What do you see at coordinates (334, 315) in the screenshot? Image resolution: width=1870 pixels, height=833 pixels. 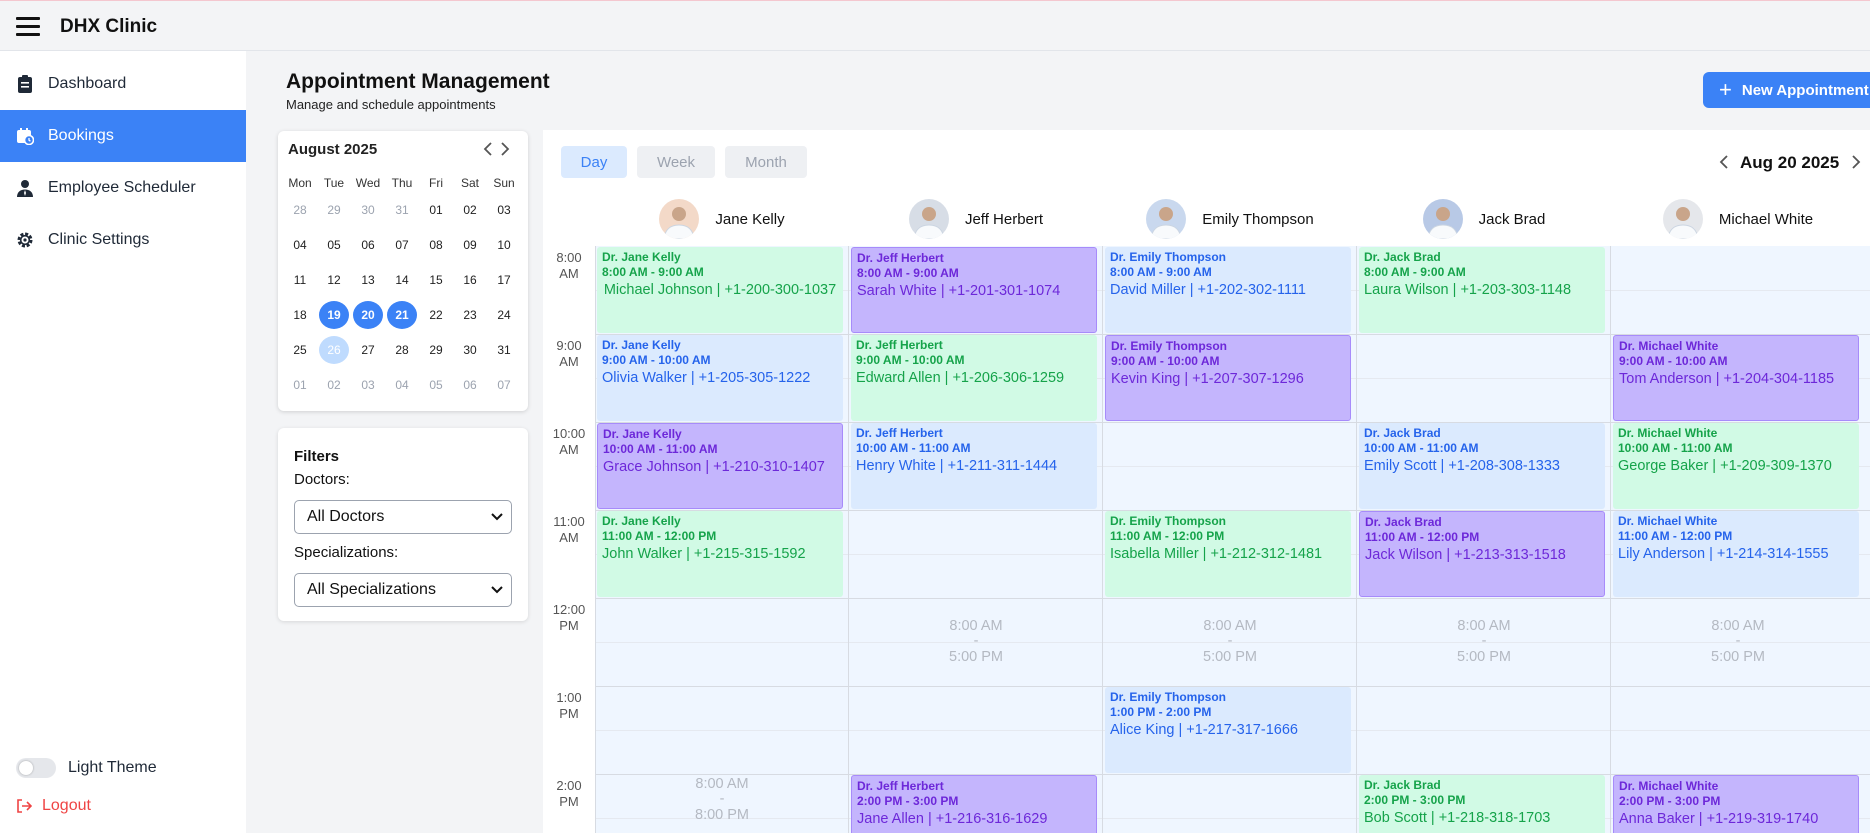 I see `calendar-day: 19` at bounding box center [334, 315].